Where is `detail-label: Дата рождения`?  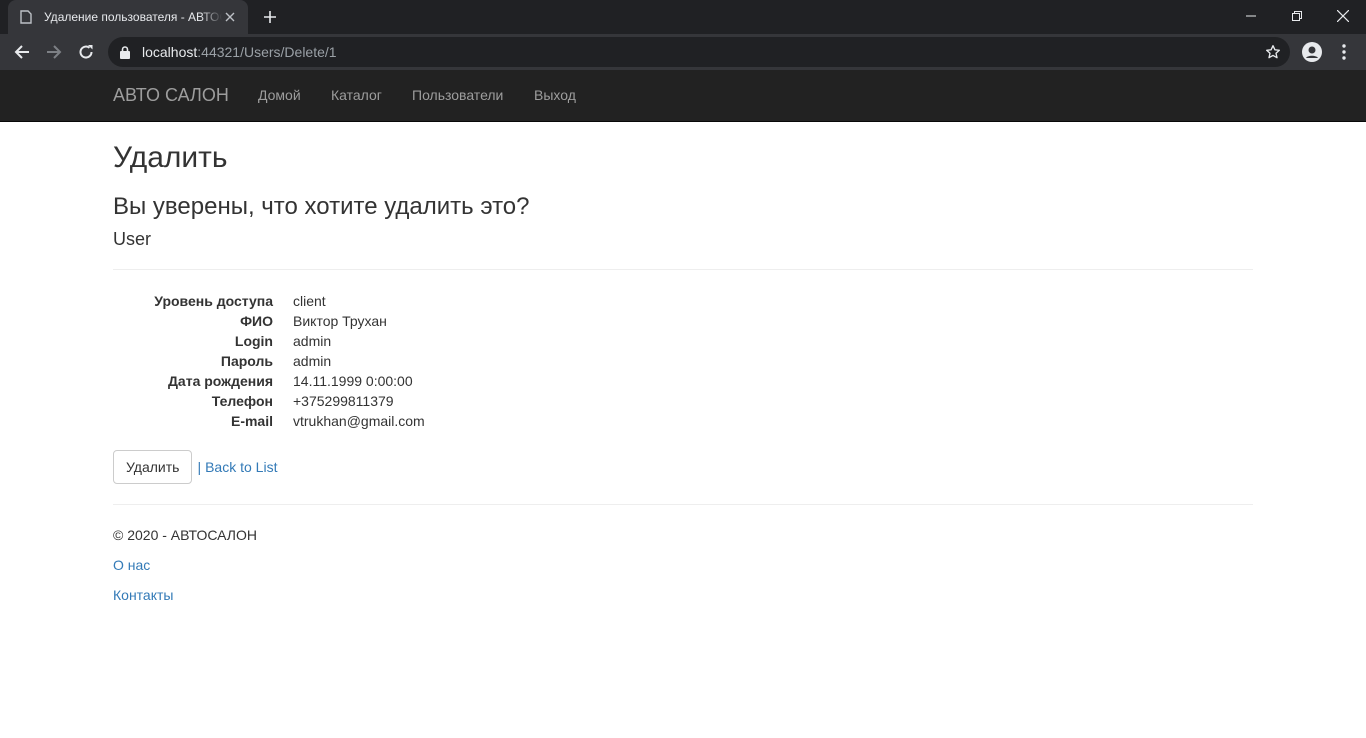 detail-label: Дата рождения is located at coordinates (220, 381).